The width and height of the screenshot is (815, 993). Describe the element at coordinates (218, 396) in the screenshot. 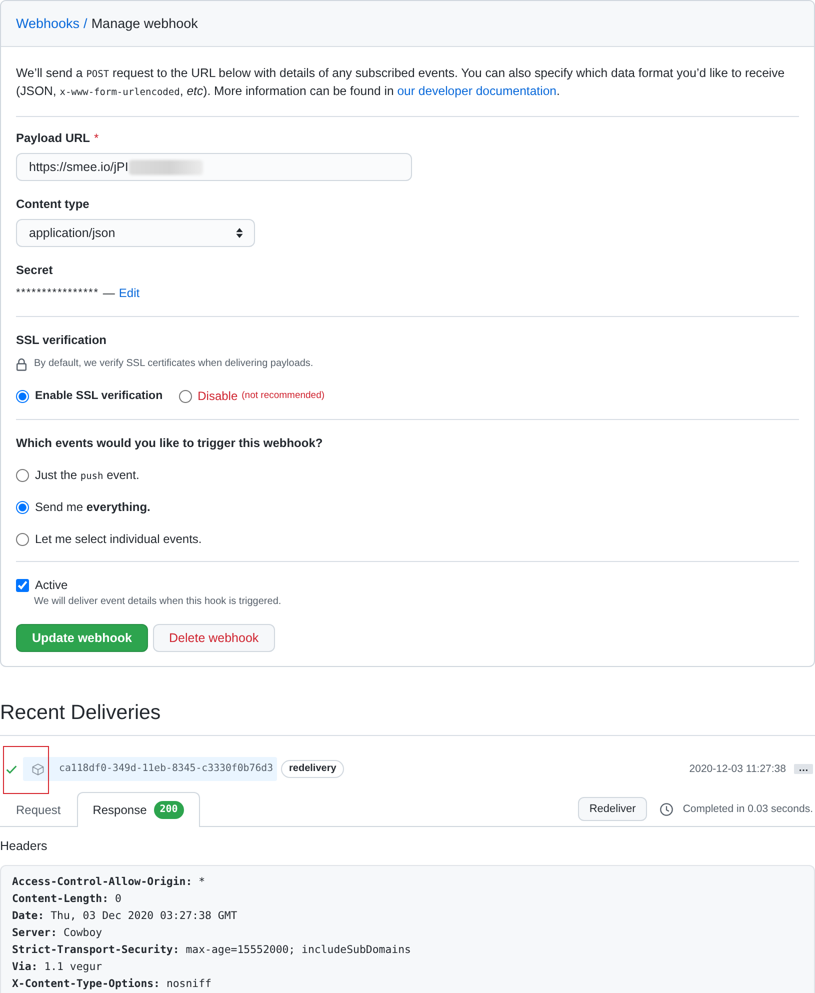

I see `option-label: Disable` at that location.